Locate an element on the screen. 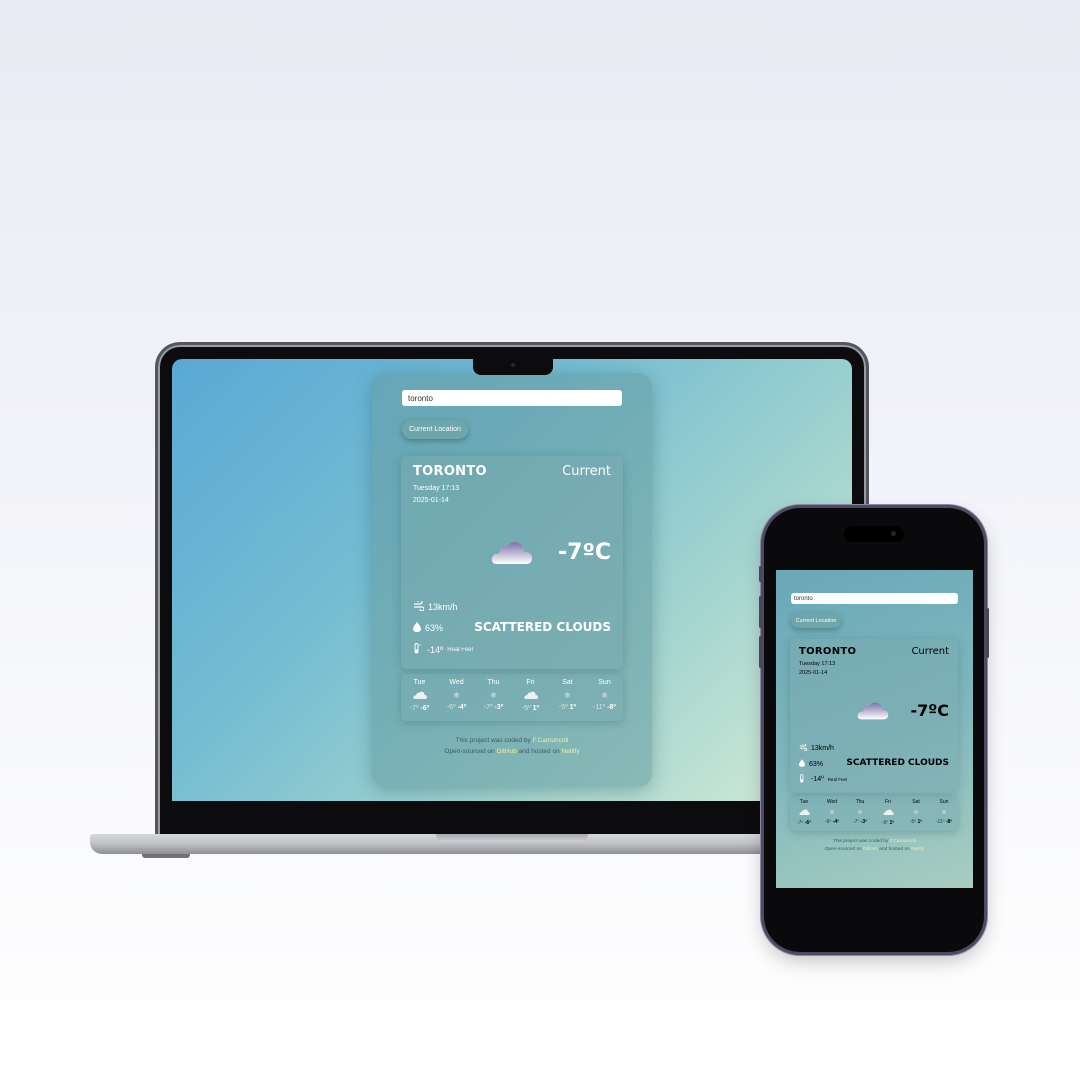 This screenshot has height=1080, width=1080. forecast-day-name: Thu is located at coordinates (493, 682).